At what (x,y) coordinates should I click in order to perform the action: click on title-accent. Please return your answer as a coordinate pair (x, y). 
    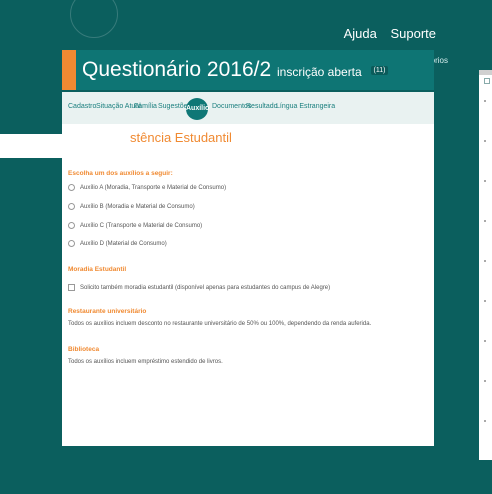
    Looking at the image, I should click on (69, 70).